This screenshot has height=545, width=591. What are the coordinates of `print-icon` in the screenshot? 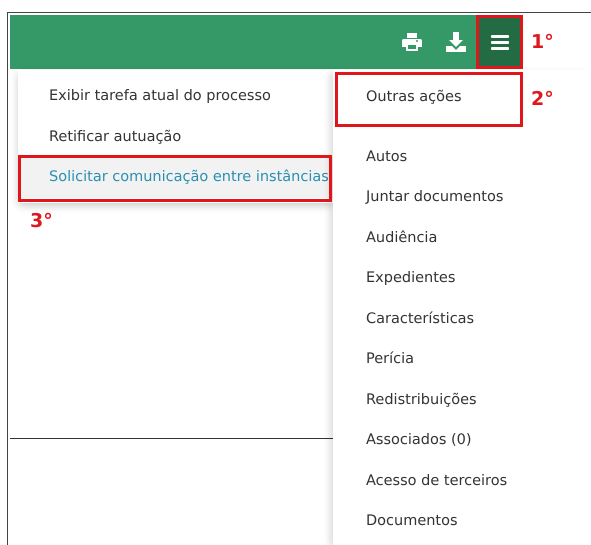 It's located at (412, 42).